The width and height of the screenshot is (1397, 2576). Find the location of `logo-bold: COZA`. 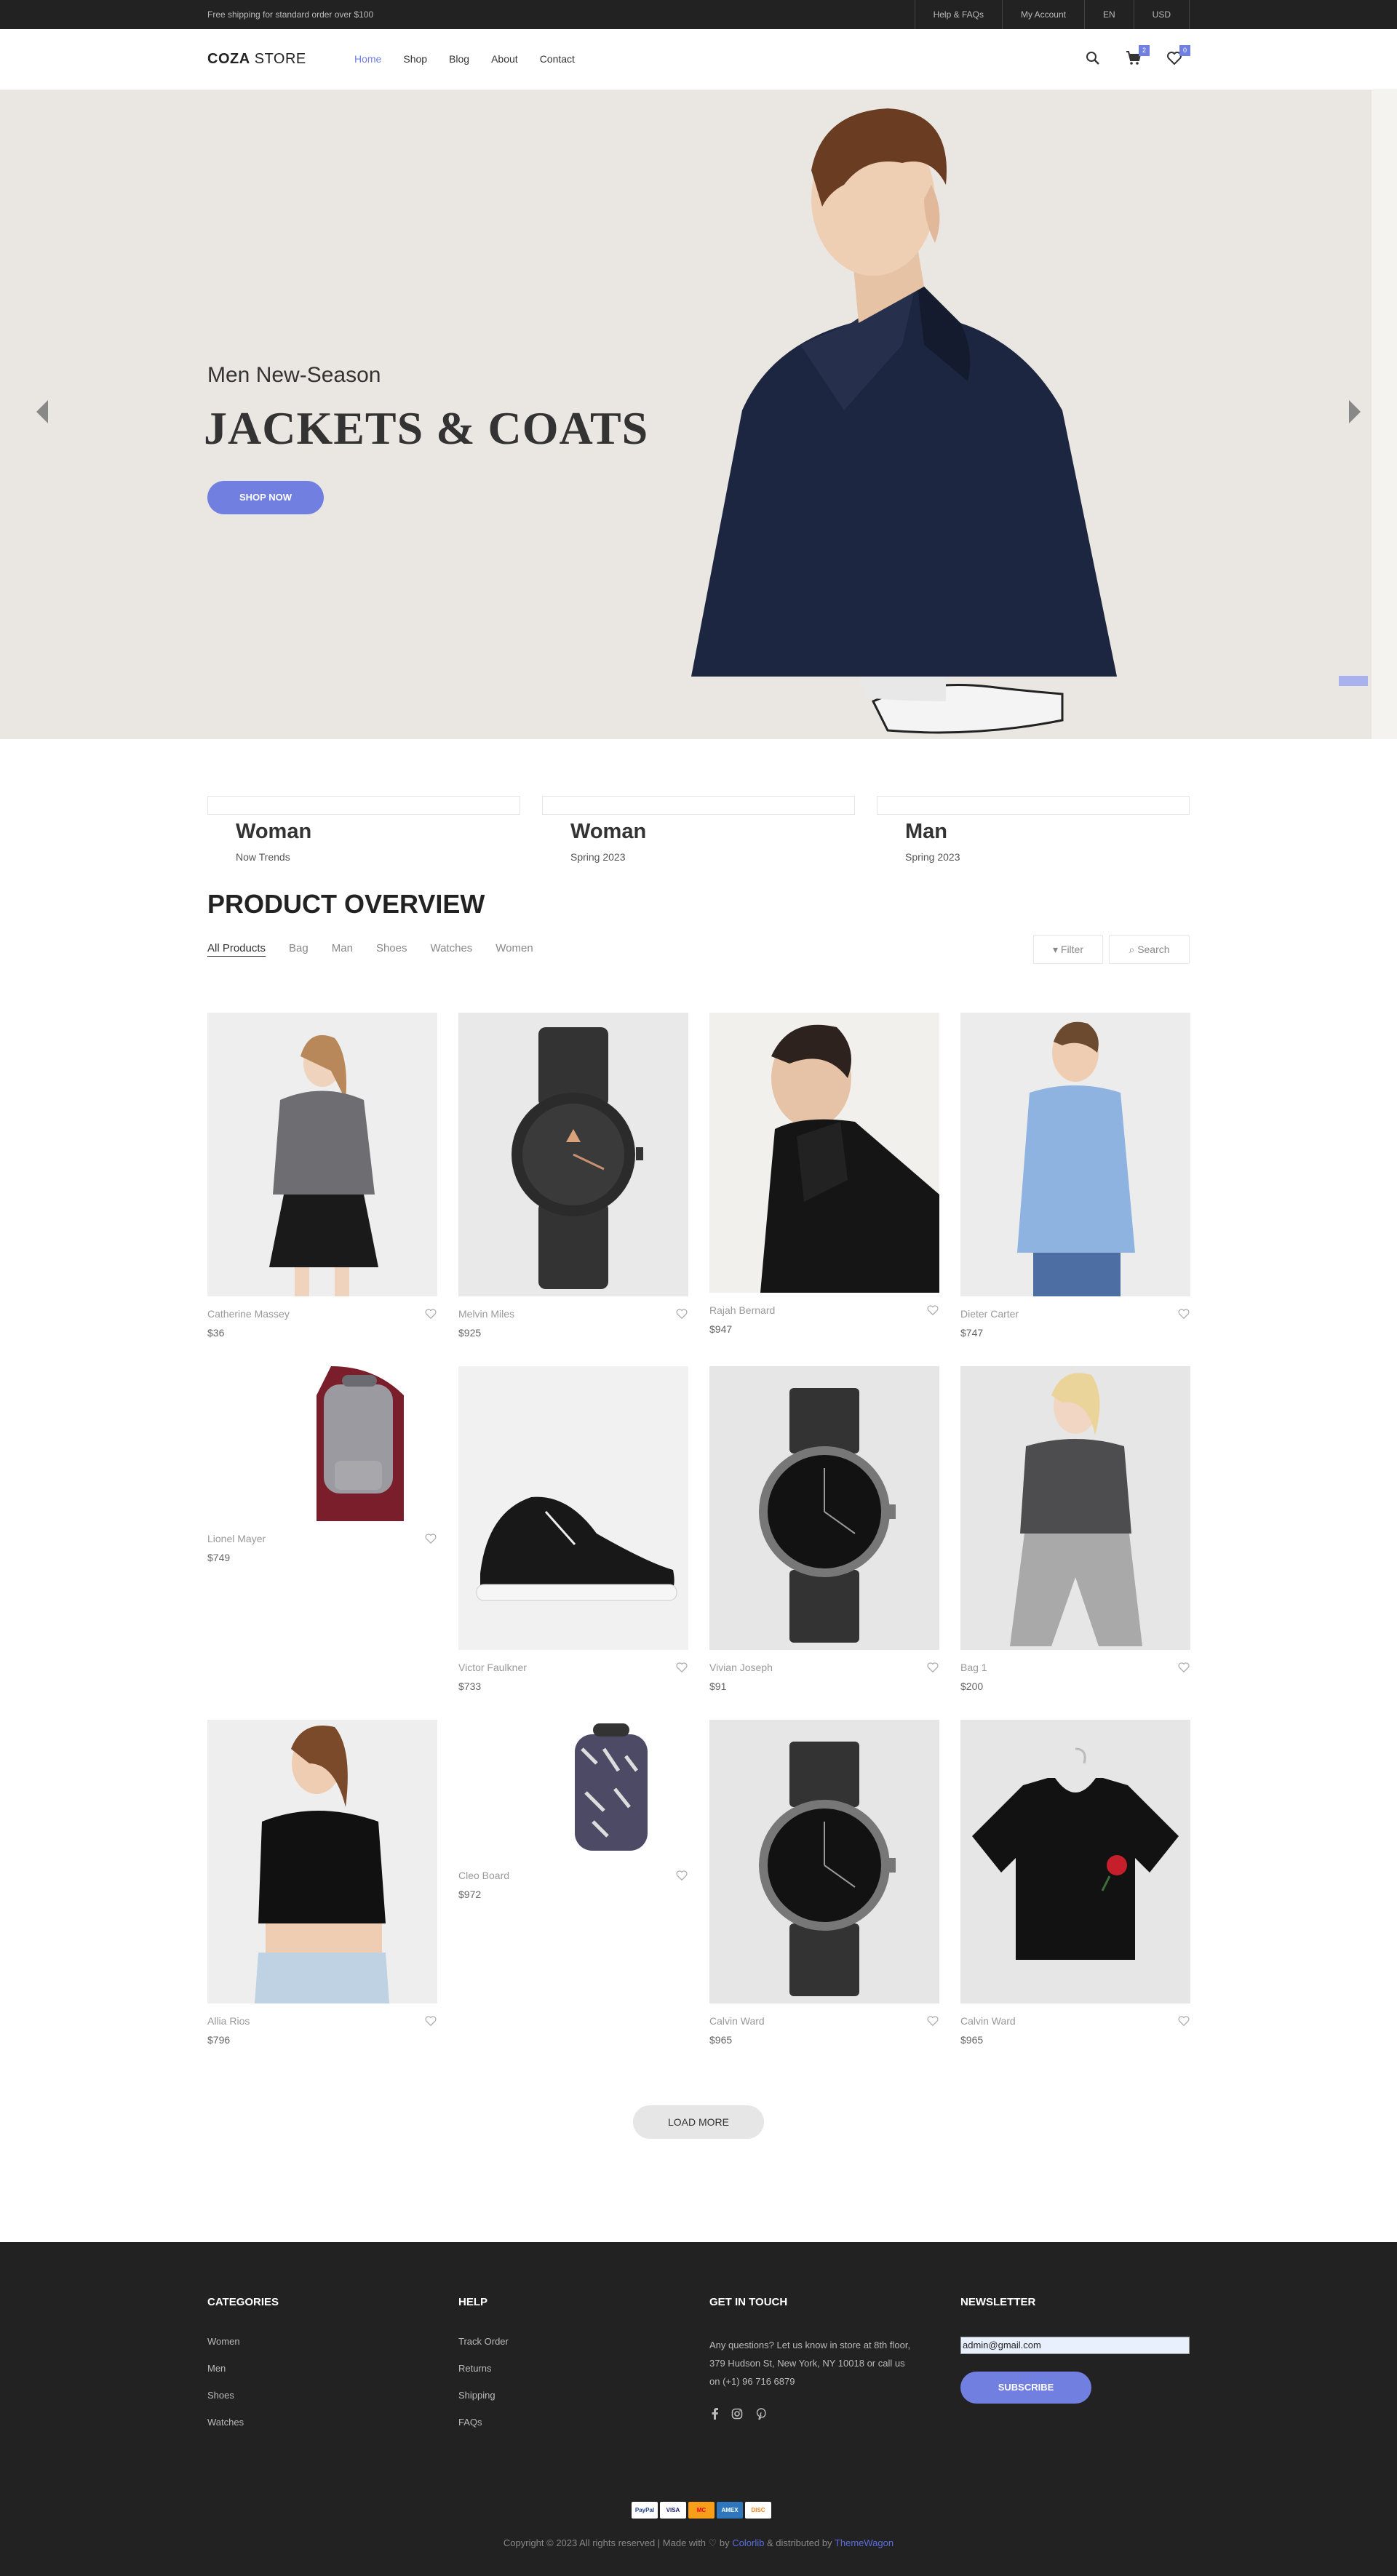

logo-bold: COZA is located at coordinates (229, 59).